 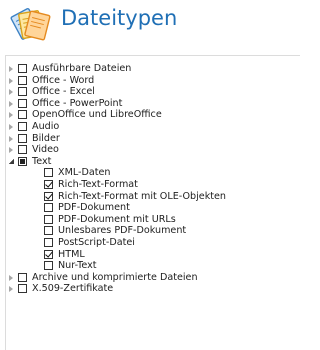 What do you see at coordinates (22, 161) in the screenshot?
I see `checkbox-text` at bounding box center [22, 161].